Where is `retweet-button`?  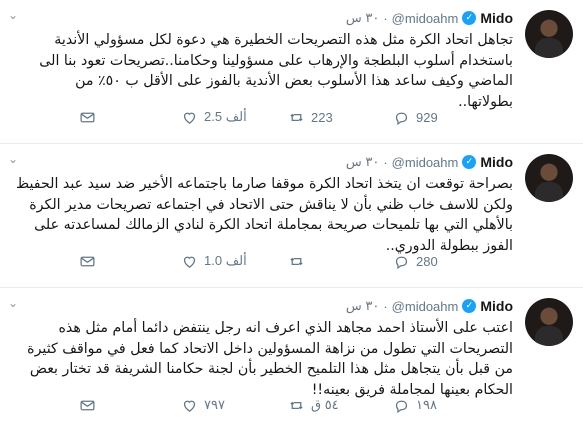
retweet-button is located at coordinates (299, 261).